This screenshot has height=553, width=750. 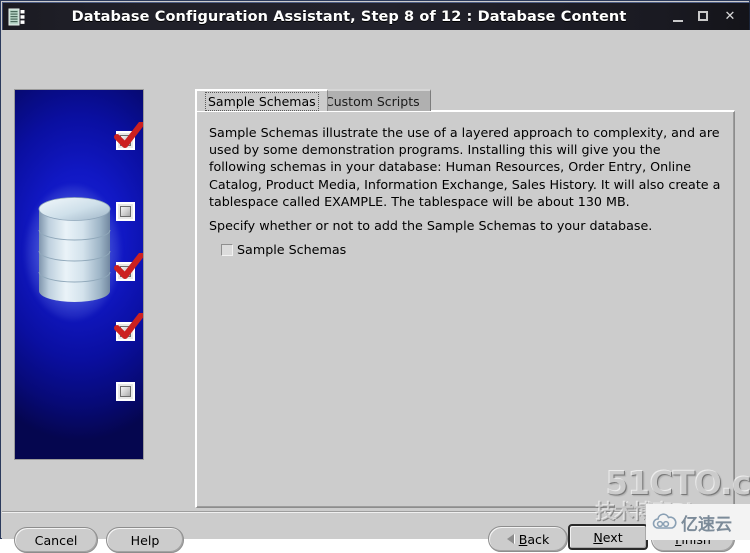 What do you see at coordinates (730, 16) in the screenshot?
I see `close-icon: ✕` at bounding box center [730, 16].